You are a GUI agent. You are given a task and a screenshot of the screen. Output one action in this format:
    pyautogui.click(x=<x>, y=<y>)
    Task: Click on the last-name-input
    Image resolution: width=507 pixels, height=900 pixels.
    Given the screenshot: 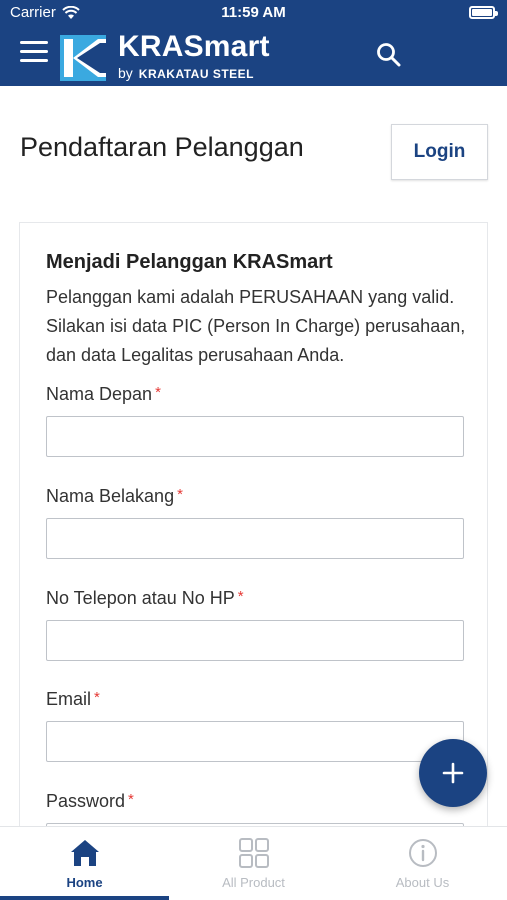 What is the action you would take?
    pyautogui.click(x=255, y=538)
    